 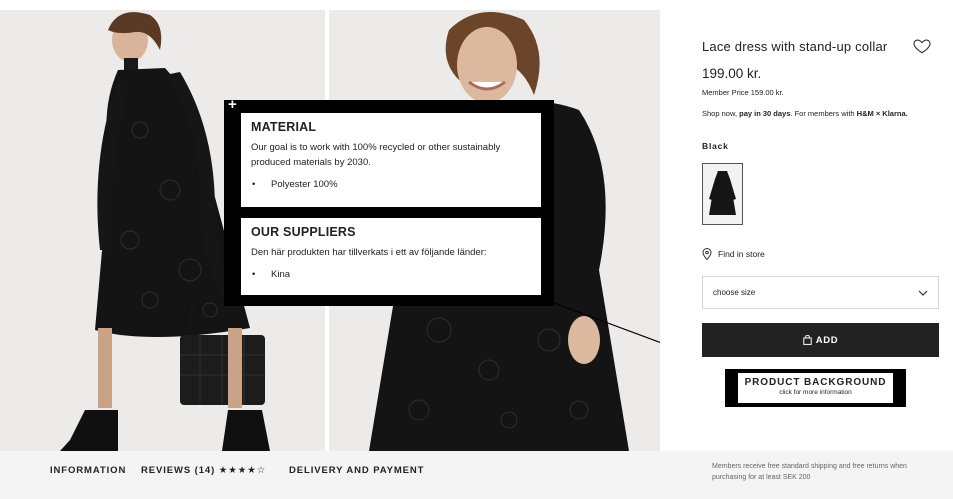 I want to click on product-title: Lace dress with stand-up collar, so click(x=795, y=46).